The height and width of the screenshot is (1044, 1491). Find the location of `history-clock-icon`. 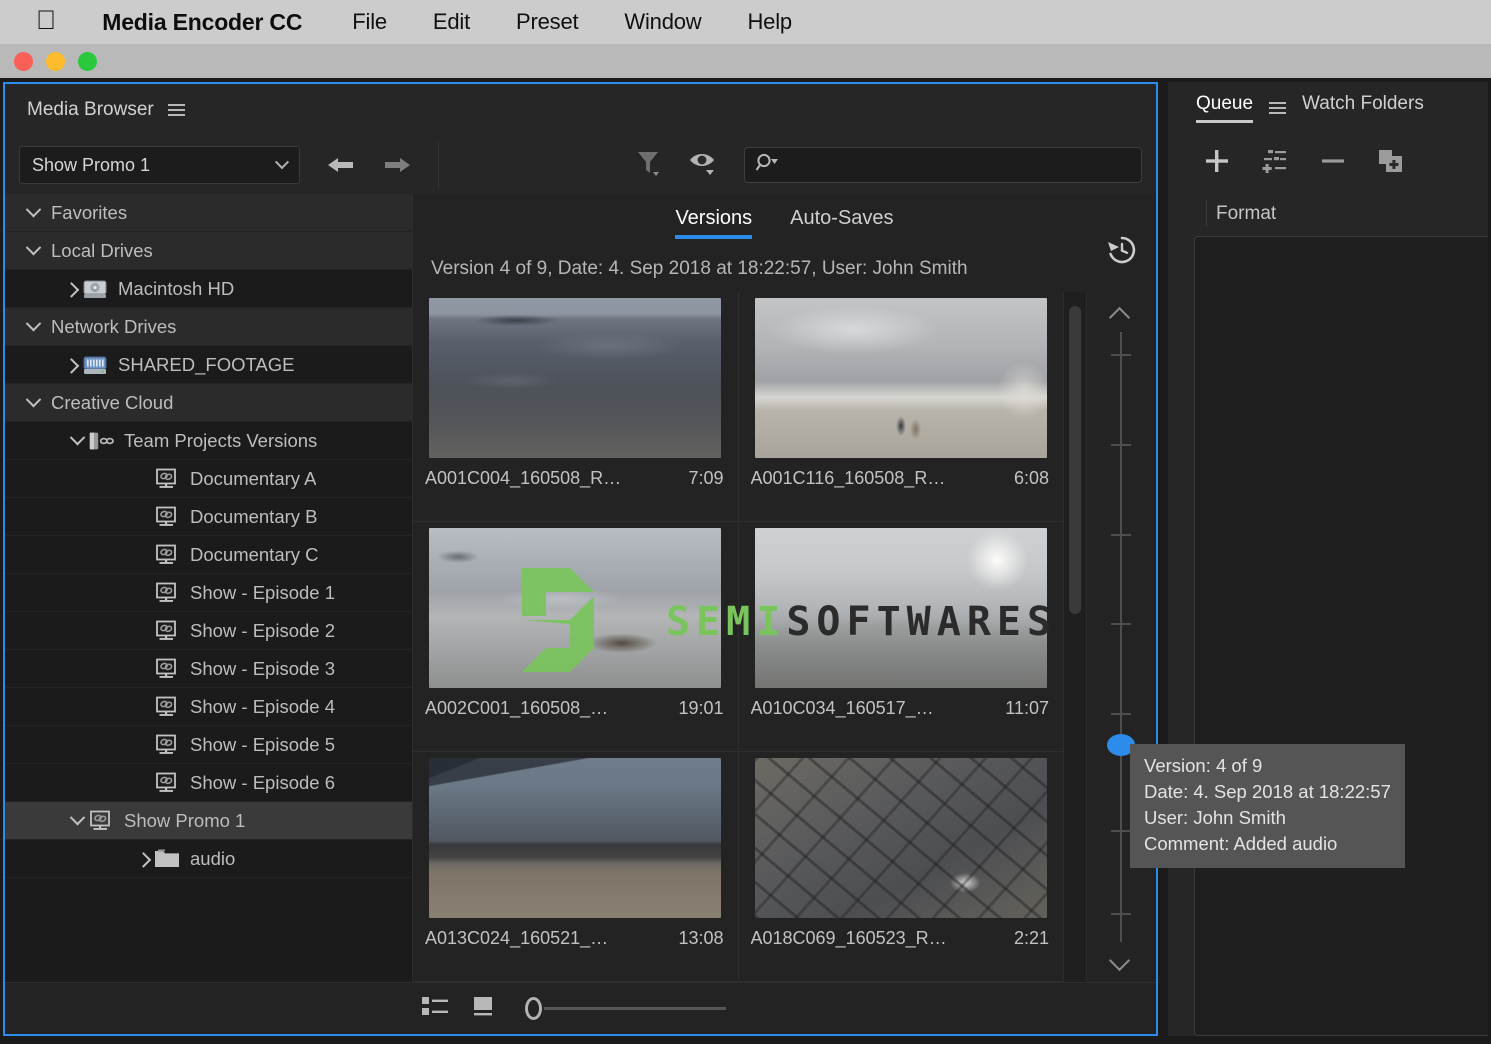

history-clock-icon is located at coordinates (1122, 251).